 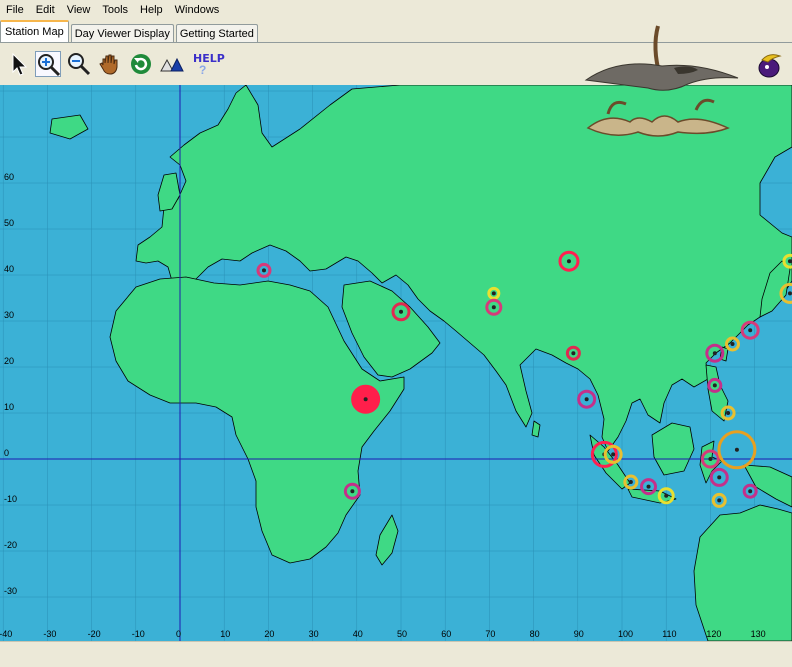 I want to click on menu-edit: Edit, so click(x=45, y=10).